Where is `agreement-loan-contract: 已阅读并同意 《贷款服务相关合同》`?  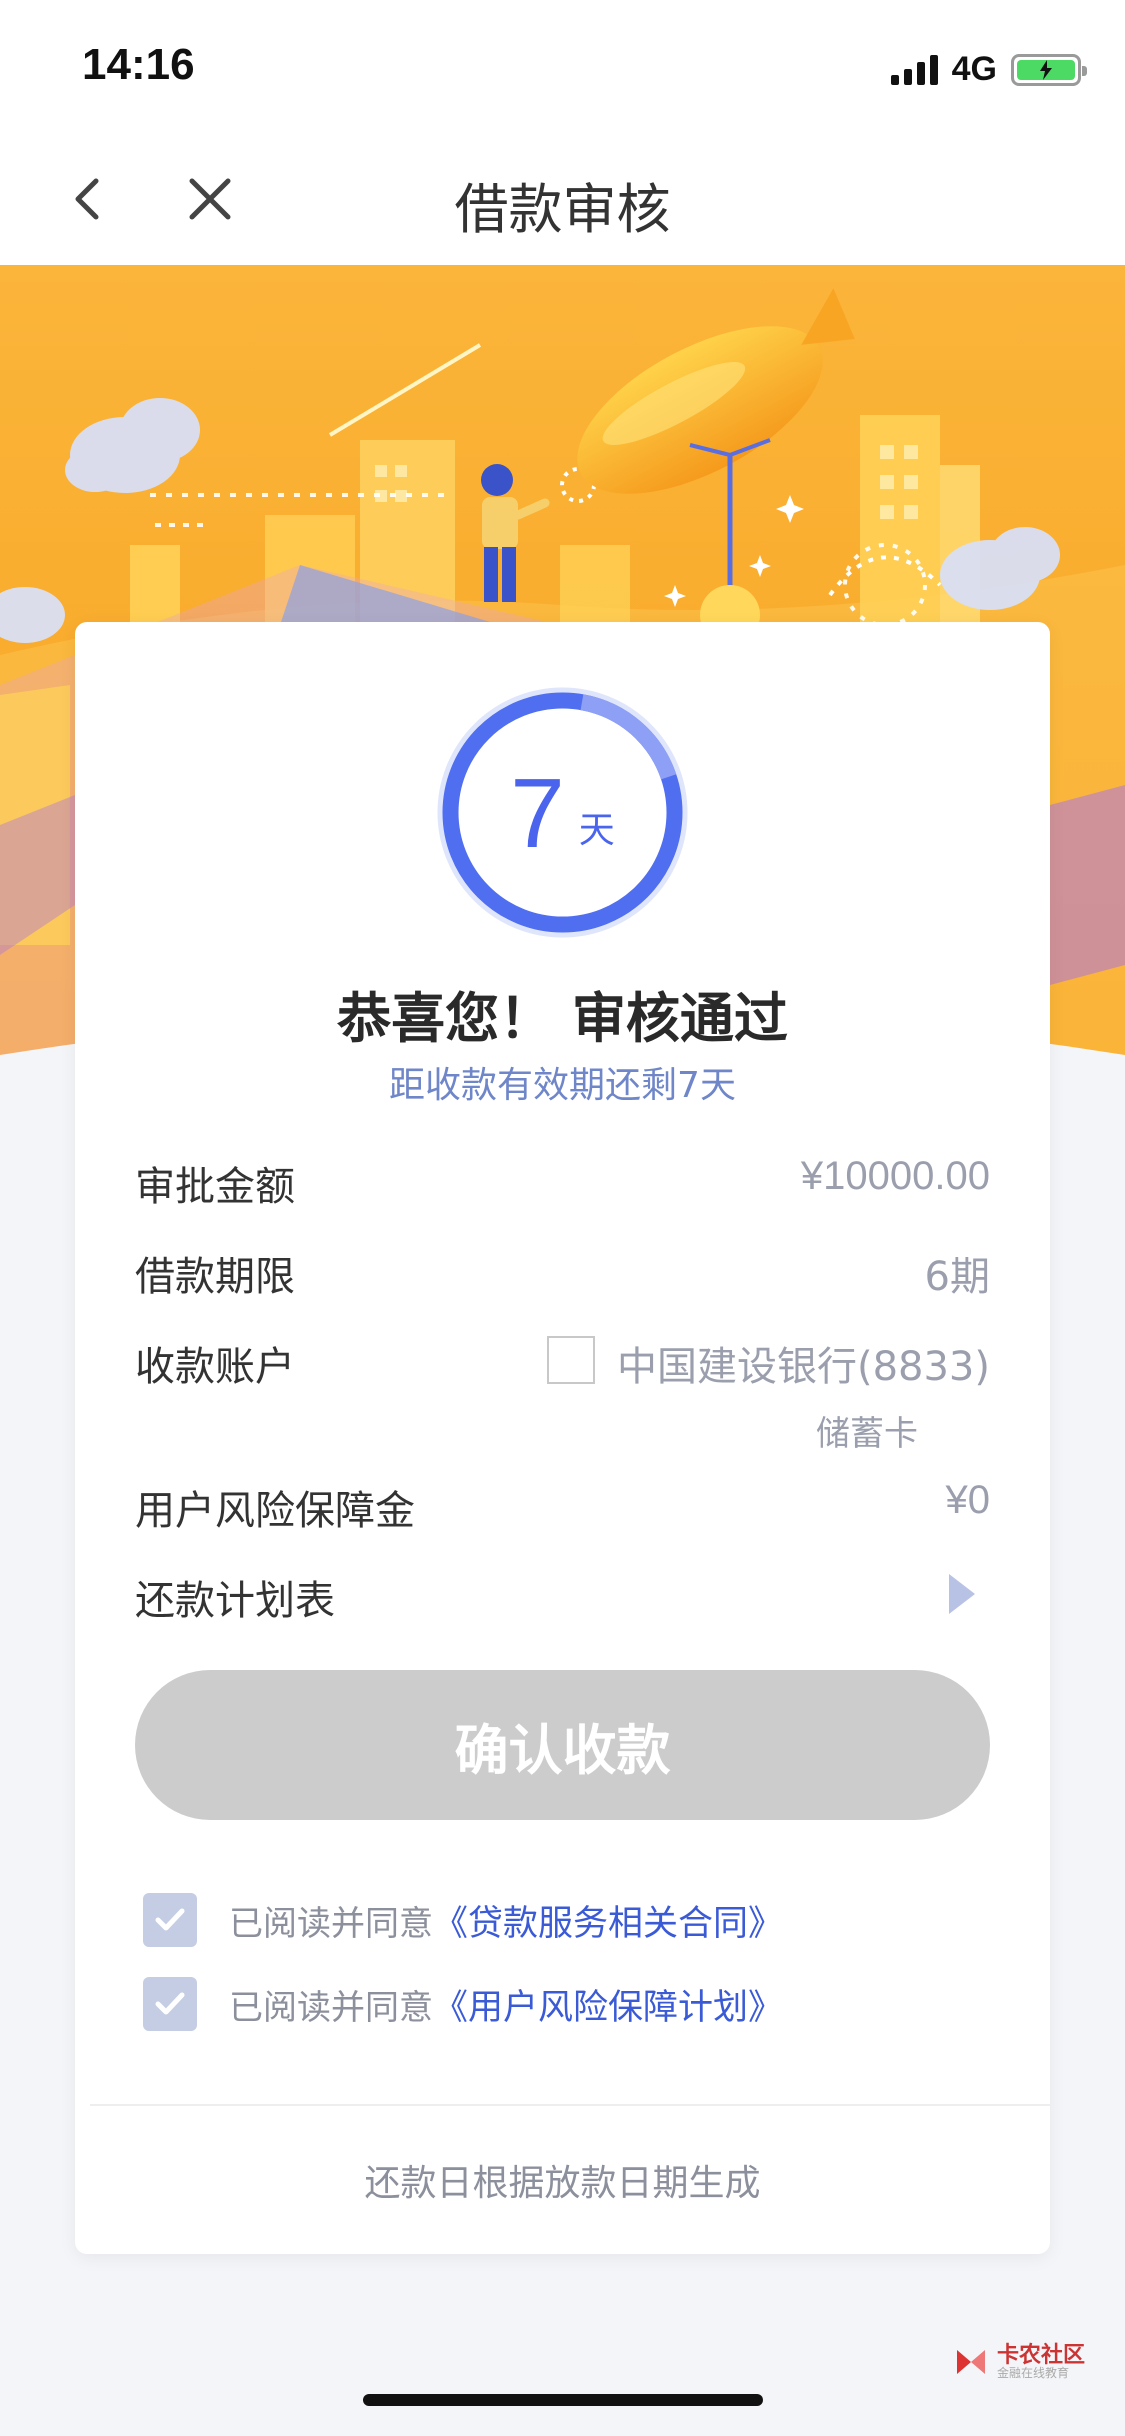 agreement-loan-contract: 已阅读并同意 《贷款服务相关合同》 is located at coordinates (573, 1920).